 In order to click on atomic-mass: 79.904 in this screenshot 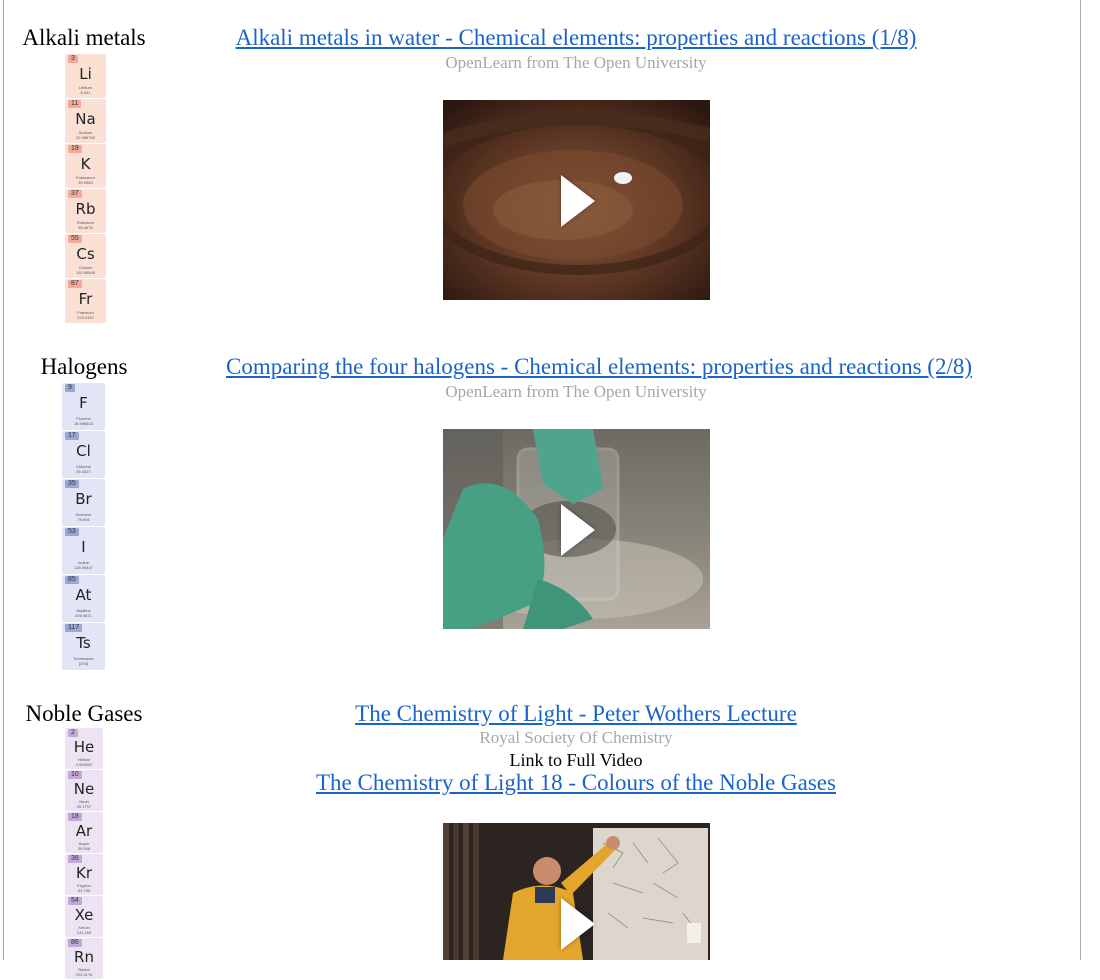, I will do `click(83, 519)`.